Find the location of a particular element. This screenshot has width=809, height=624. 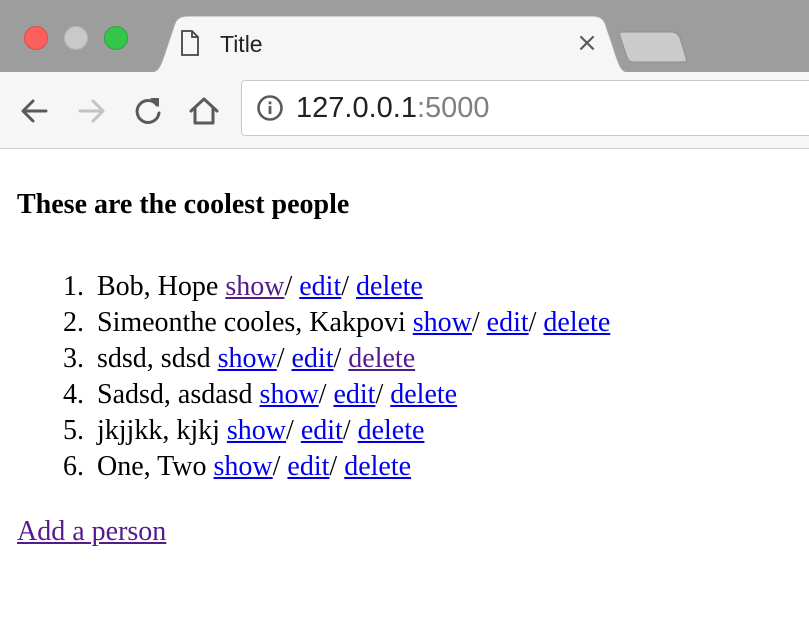

list-item: 3. sdsd, sdsd show/ edit/ delete is located at coordinates (336, 359).